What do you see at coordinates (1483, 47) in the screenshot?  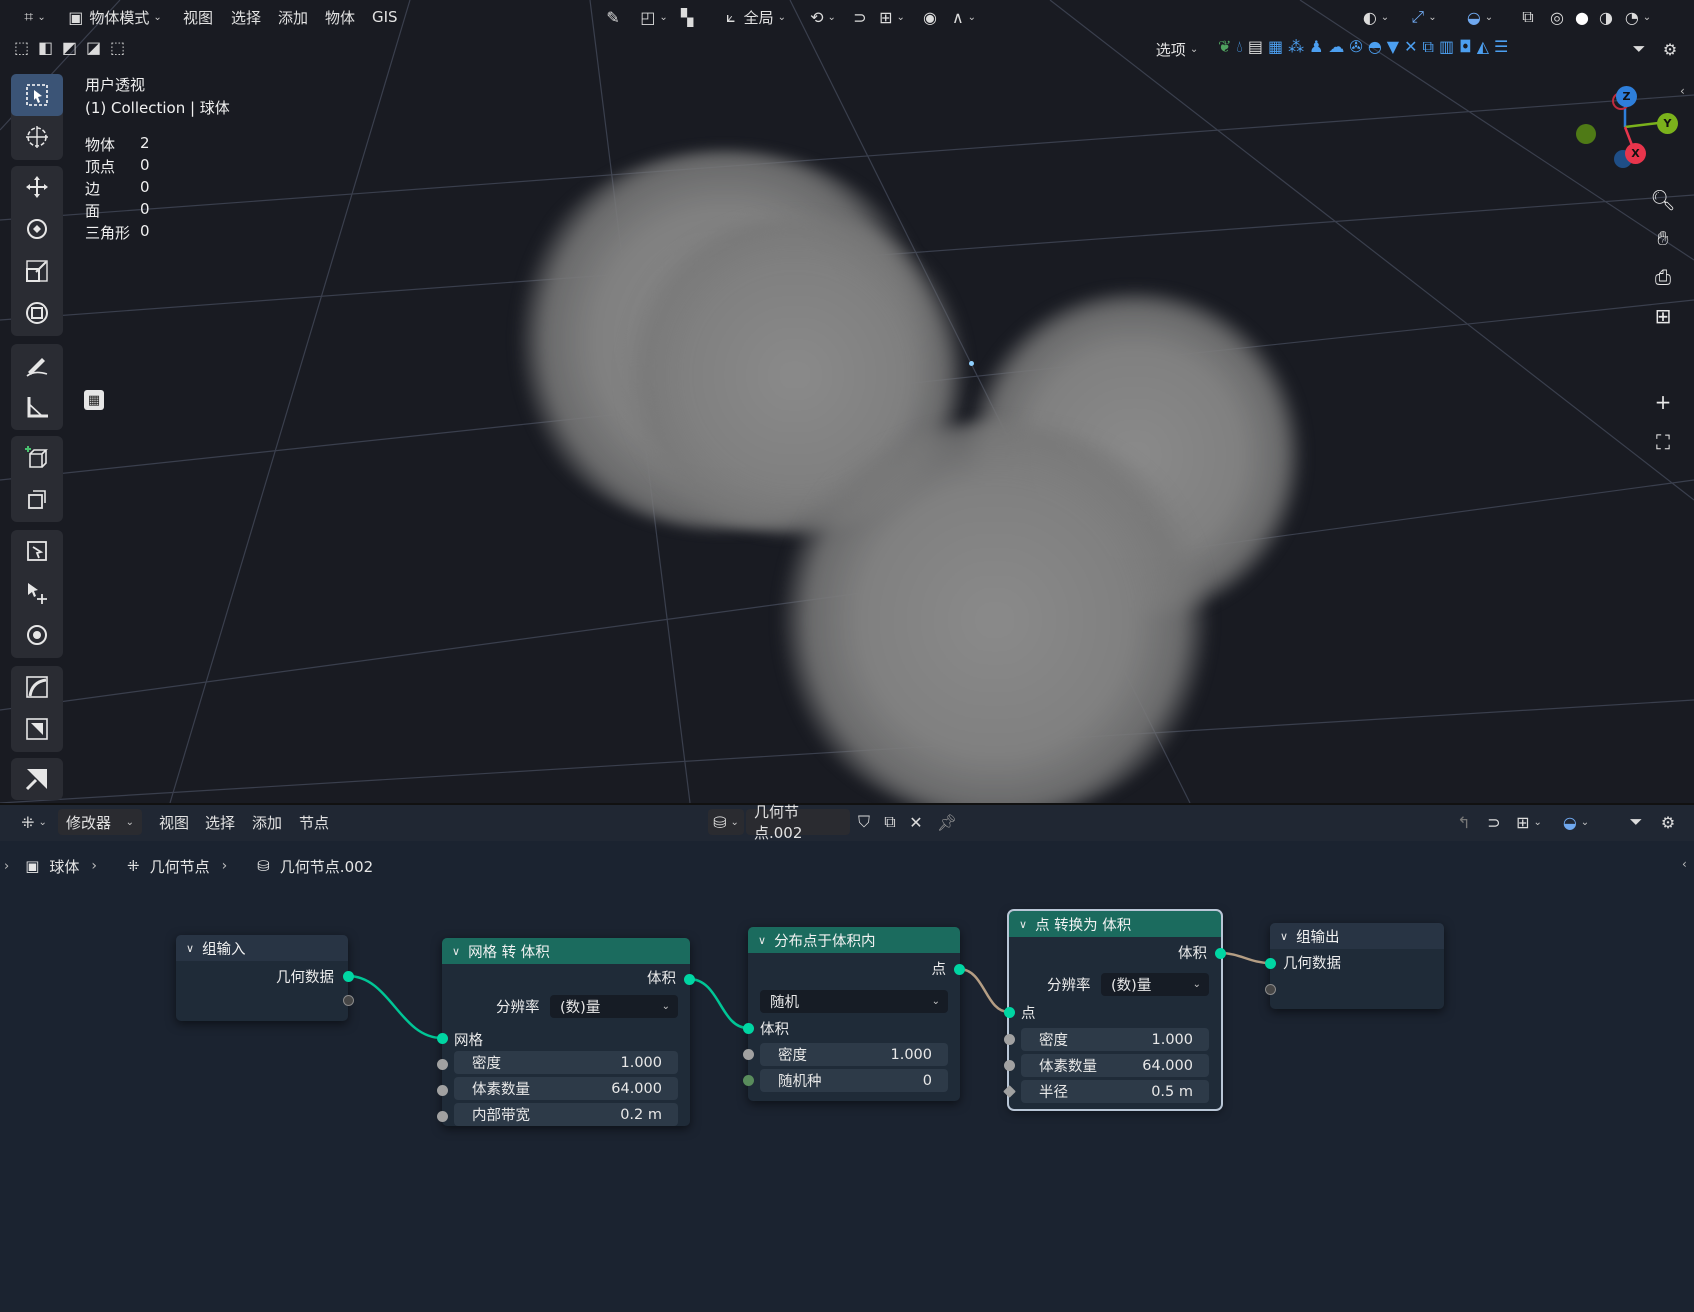 I see `shape-icon: ◭` at bounding box center [1483, 47].